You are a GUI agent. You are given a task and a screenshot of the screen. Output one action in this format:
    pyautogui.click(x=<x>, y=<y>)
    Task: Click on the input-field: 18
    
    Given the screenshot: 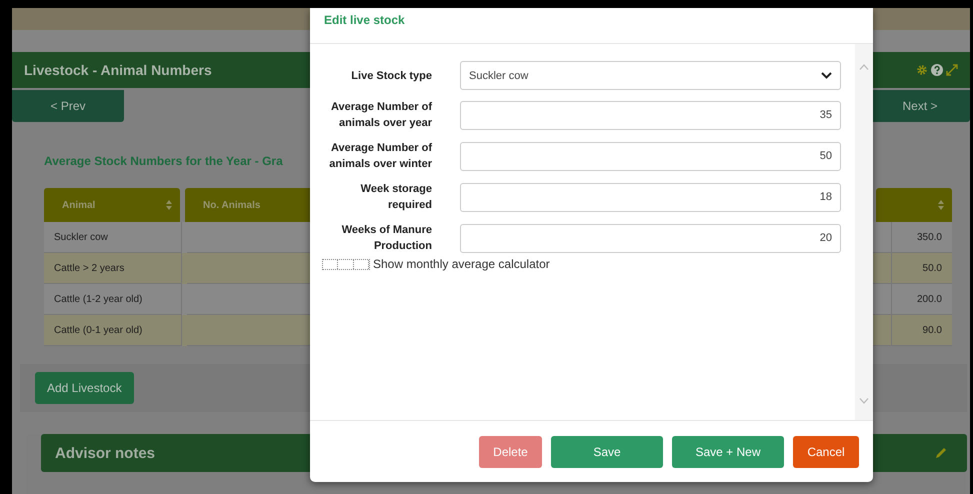 What is the action you would take?
    pyautogui.click(x=650, y=197)
    